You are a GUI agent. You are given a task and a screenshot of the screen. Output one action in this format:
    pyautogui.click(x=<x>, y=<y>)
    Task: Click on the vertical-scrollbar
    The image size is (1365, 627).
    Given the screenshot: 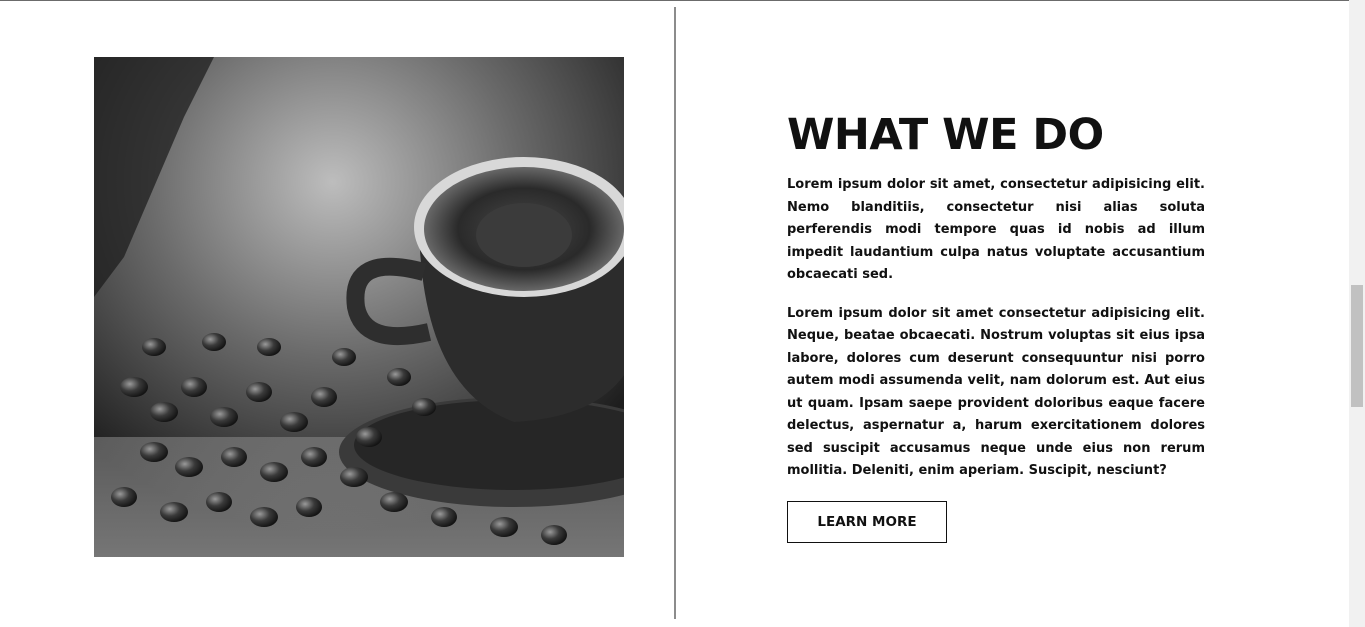 What is the action you would take?
    pyautogui.click(x=1357, y=313)
    